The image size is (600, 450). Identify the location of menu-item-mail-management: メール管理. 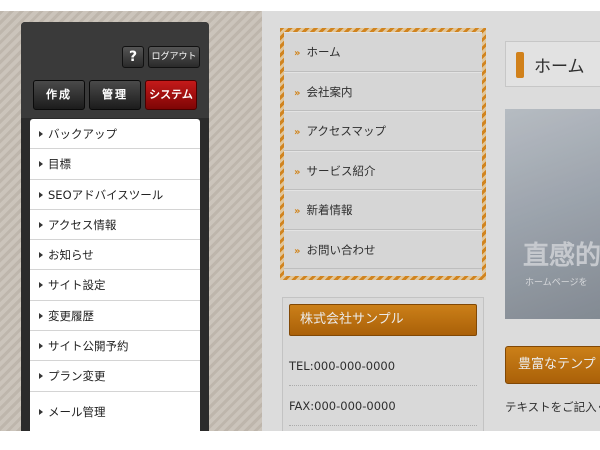
(115, 414).